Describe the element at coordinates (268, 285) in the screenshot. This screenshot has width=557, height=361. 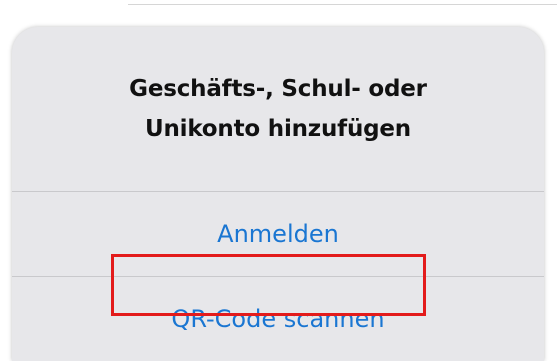
I see `highlight-box` at that location.